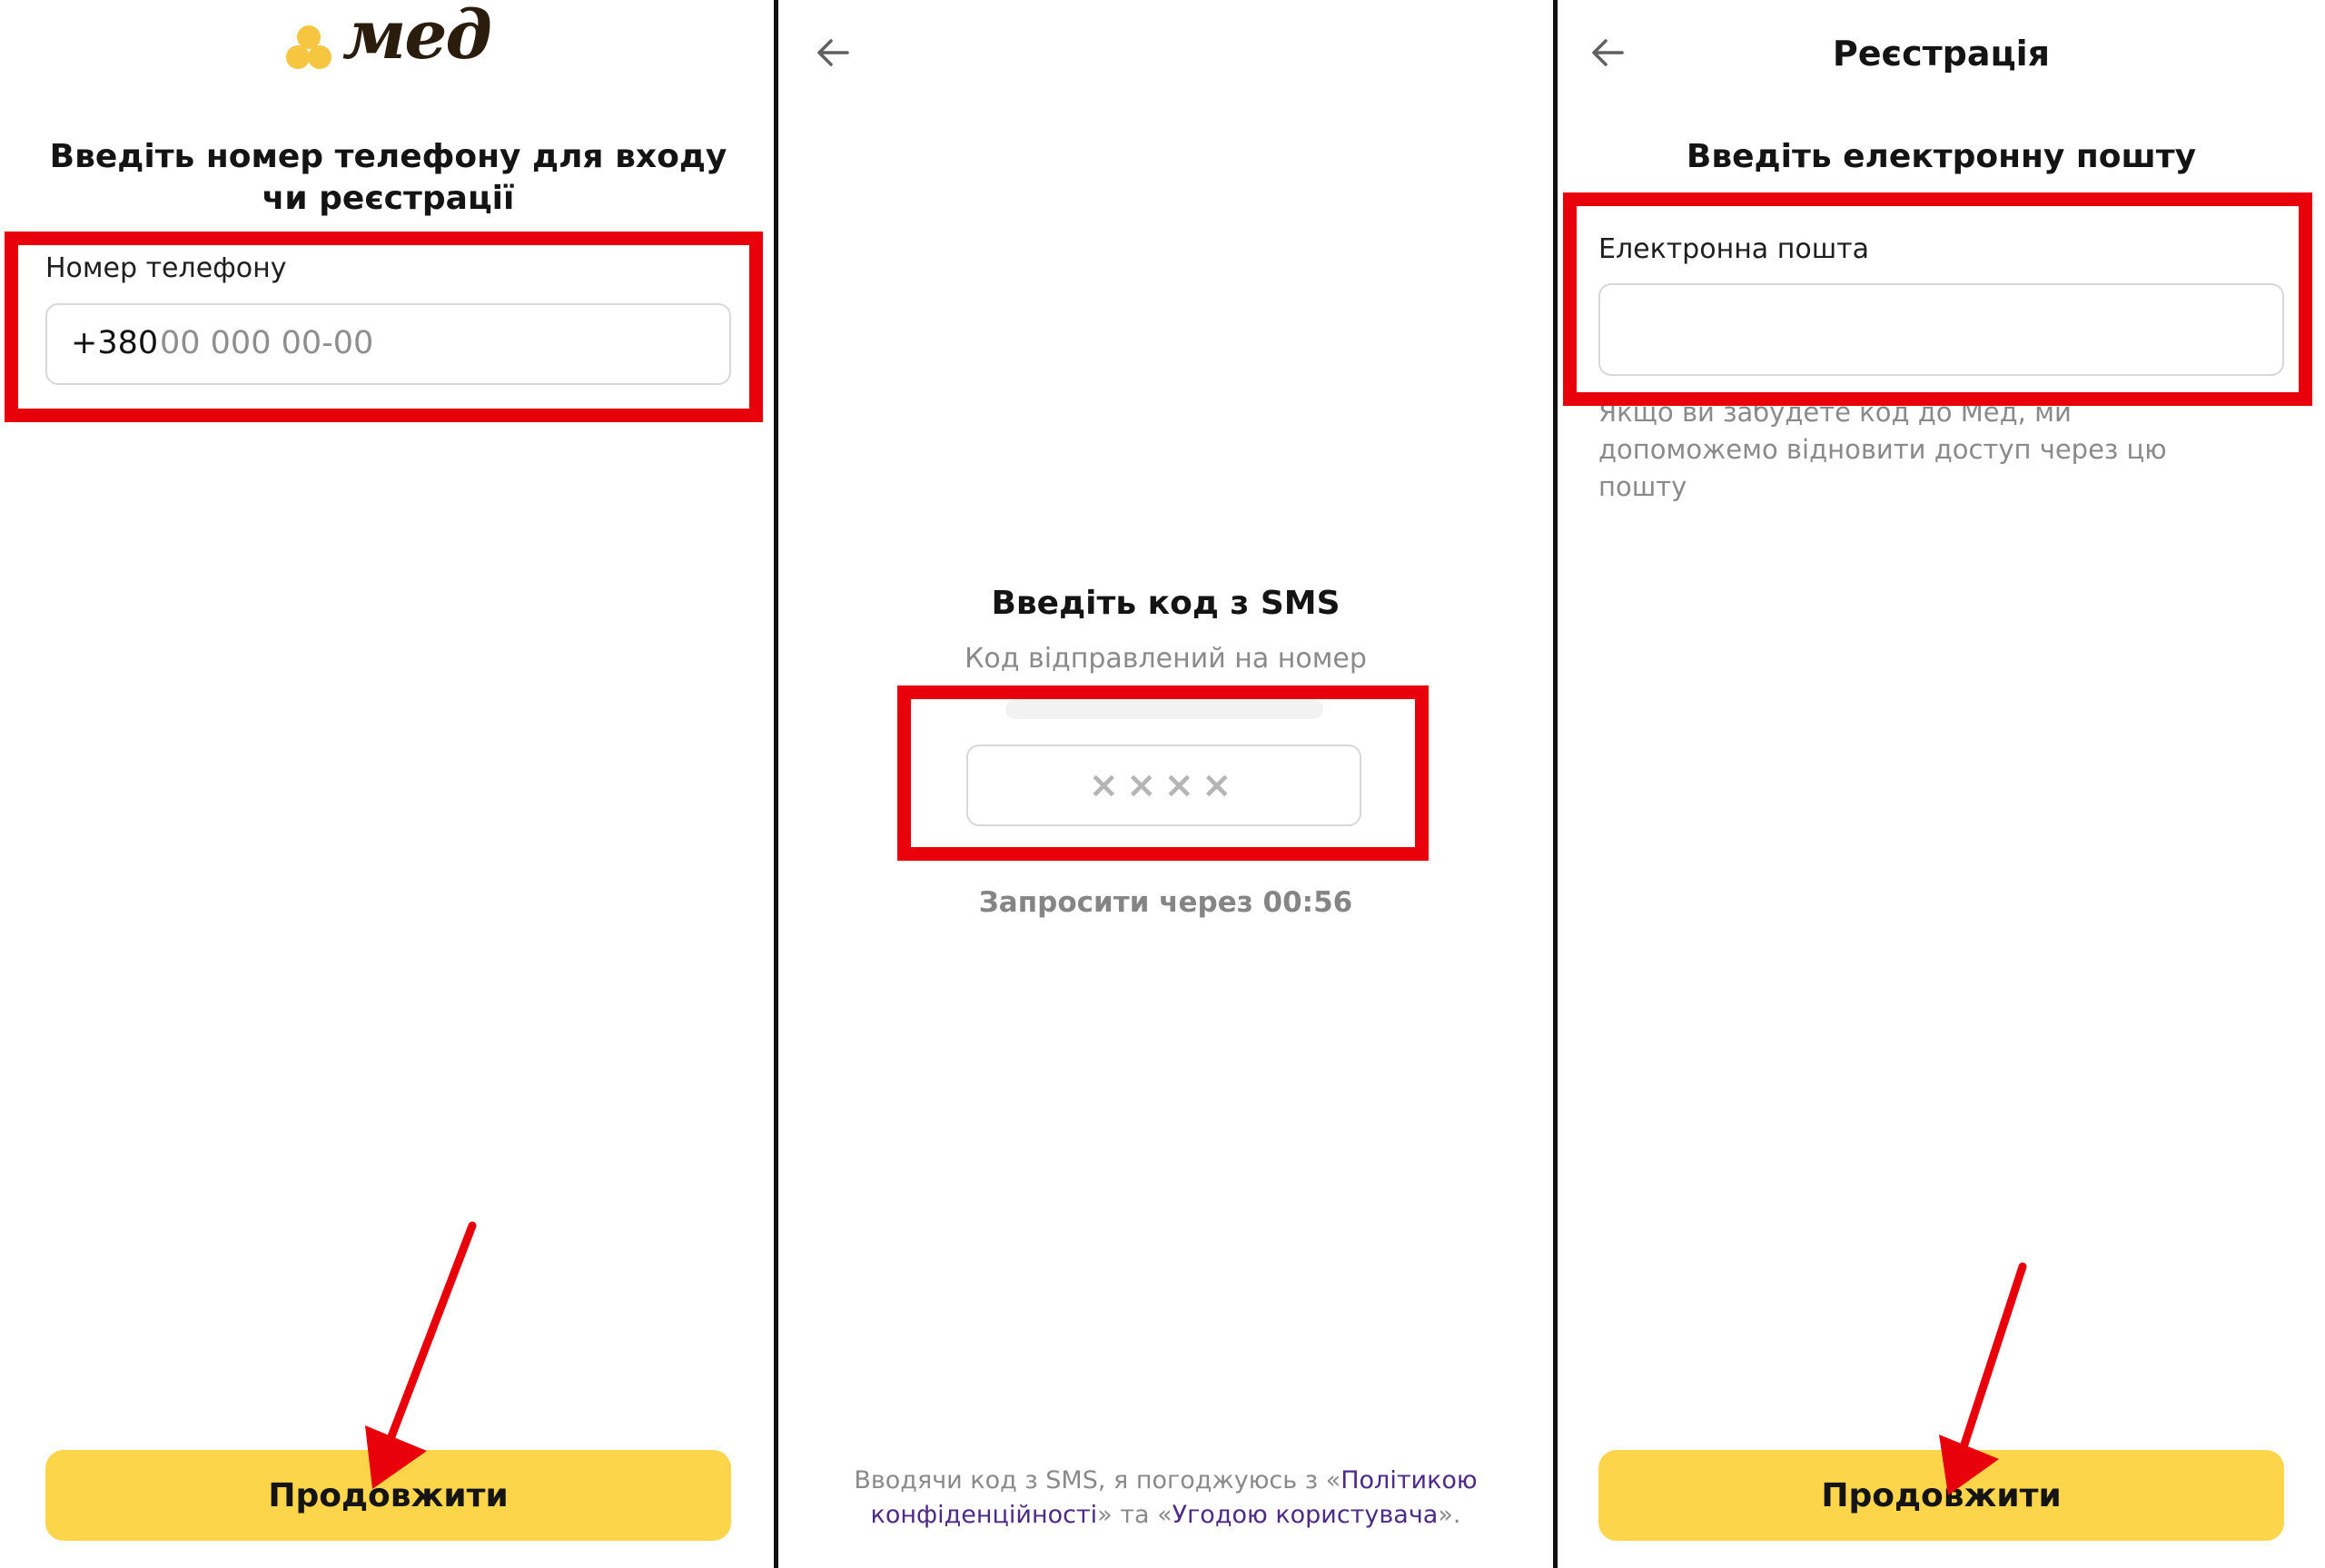  Describe the element at coordinates (1449, 1515) in the screenshot. I see `terms-suffix: ».` at that location.